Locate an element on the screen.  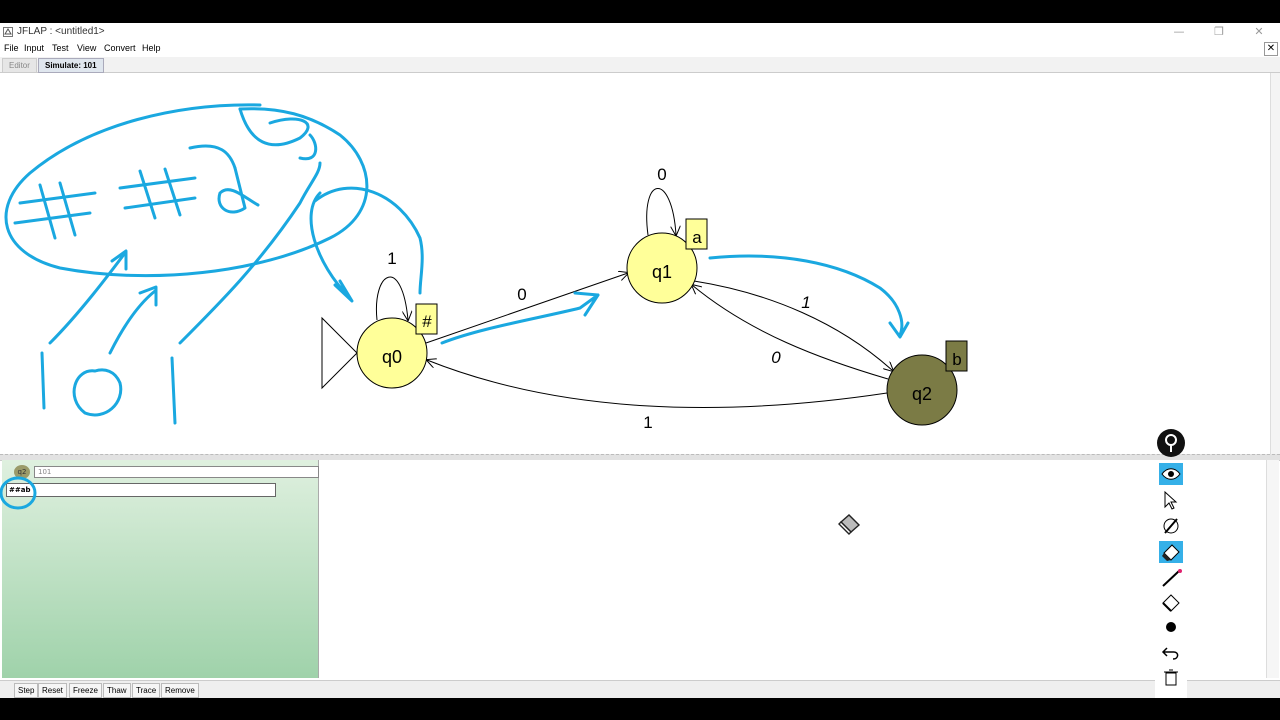
trace-button: Trace is located at coordinates (146, 690).